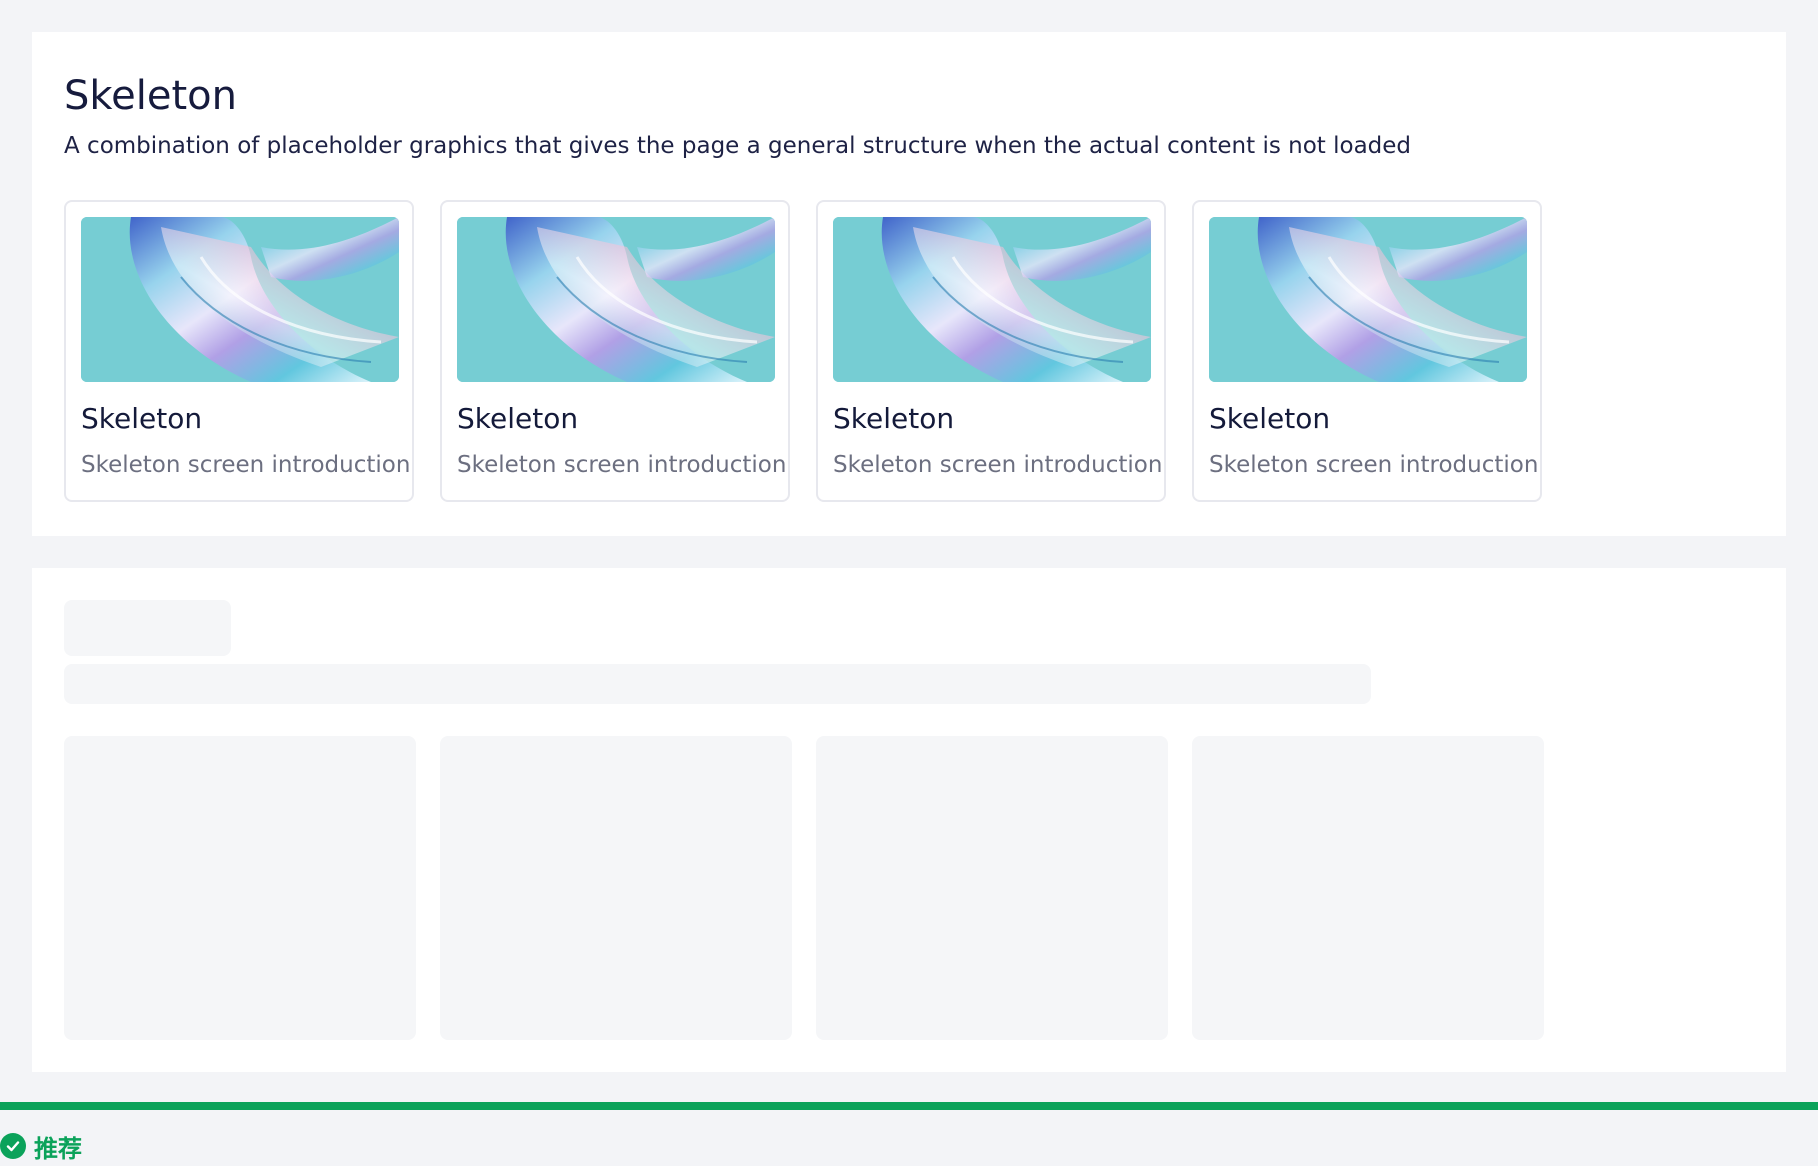  I want to click on page-title: Skeleton, so click(150, 96).